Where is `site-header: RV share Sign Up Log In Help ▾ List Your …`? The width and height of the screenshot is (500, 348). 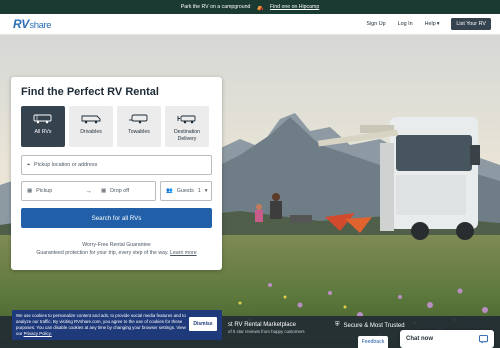
site-header: RV share Sign Up Log In Help ▾ List Your … is located at coordinates (250, 24).